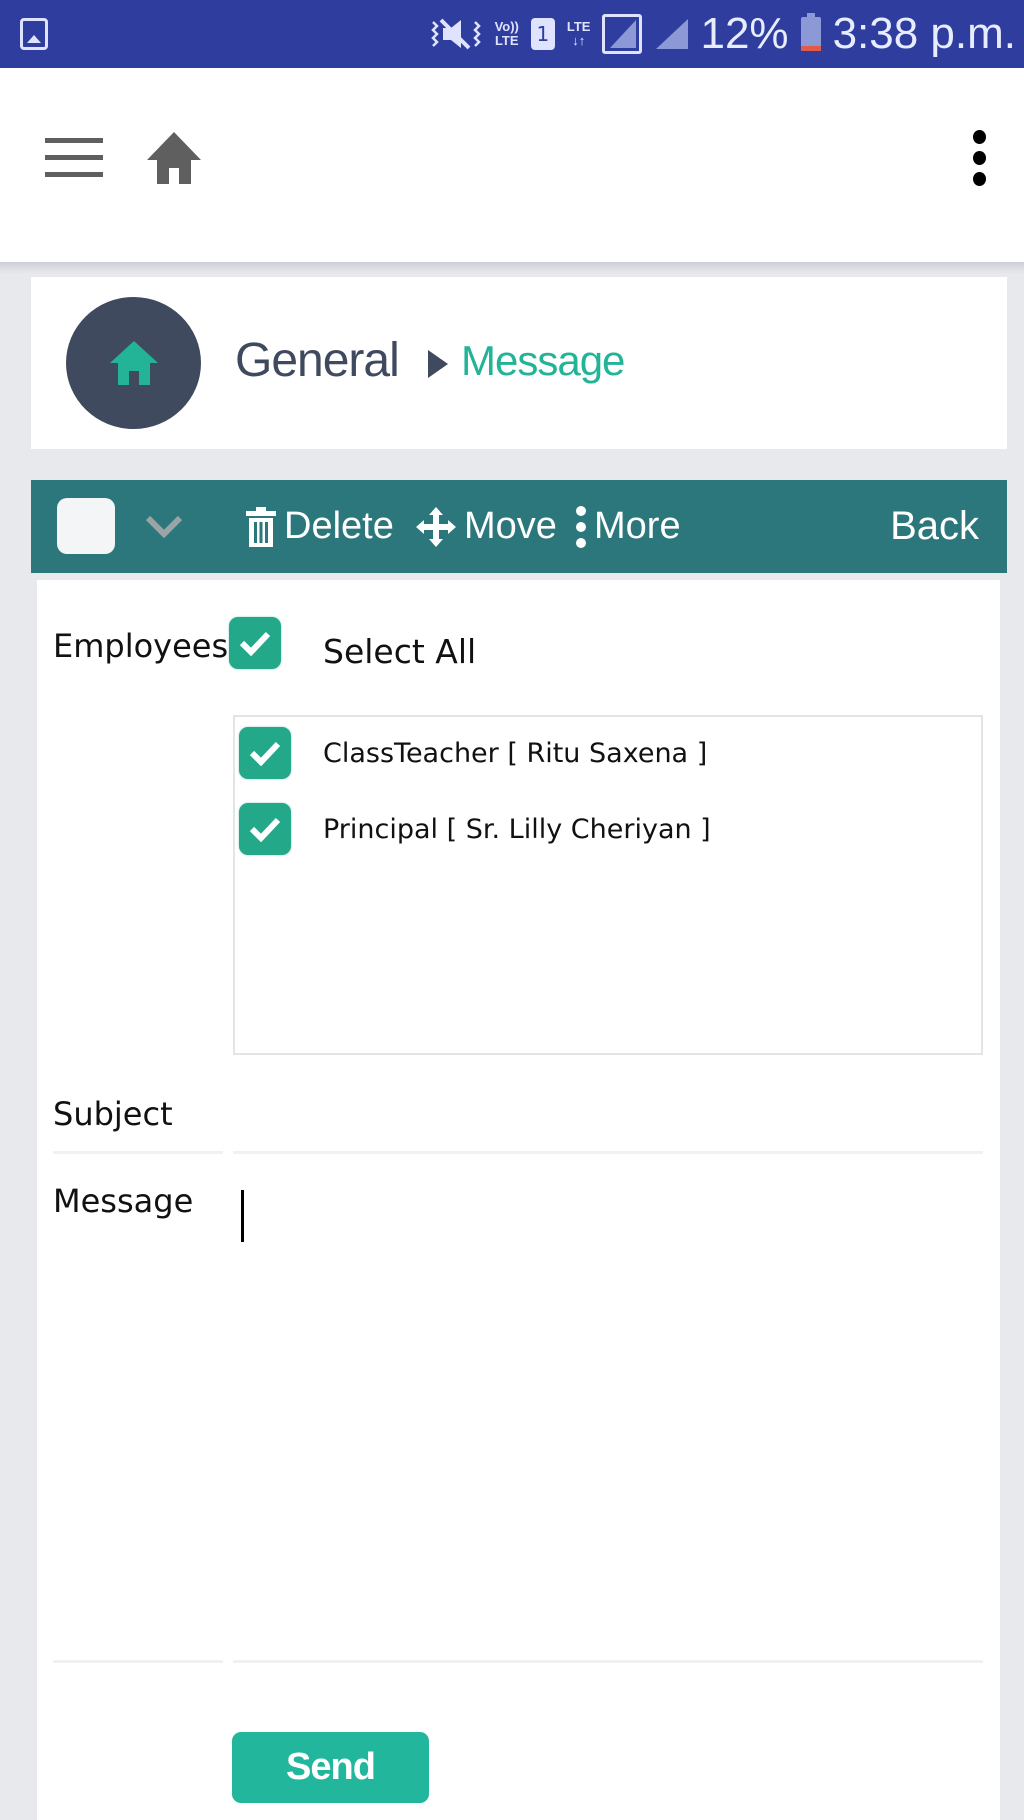  Describe the element at coordinates (543, 360) in the screenshot. I see `breadcrumb-current: Message` at that location.